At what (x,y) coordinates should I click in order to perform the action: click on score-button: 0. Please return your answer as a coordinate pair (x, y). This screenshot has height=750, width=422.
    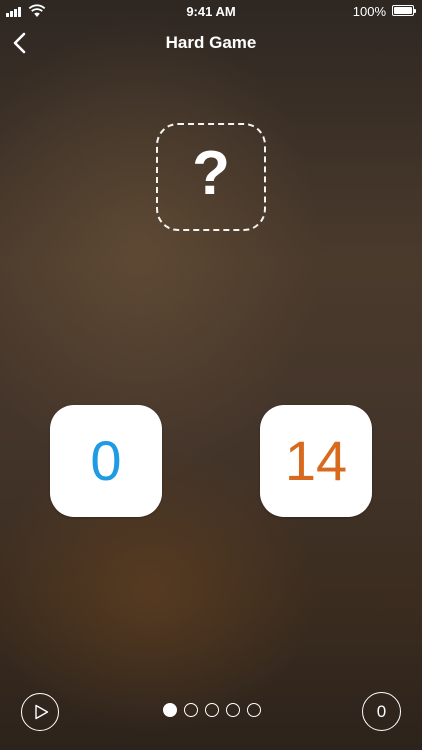
    Looking at the image, I should click on (381, 711).